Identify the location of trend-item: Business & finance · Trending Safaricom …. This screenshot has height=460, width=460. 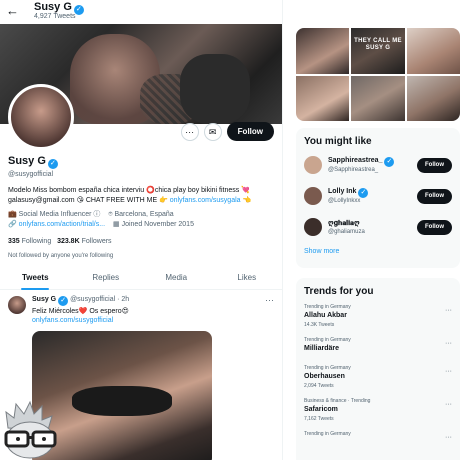
(378, 413).